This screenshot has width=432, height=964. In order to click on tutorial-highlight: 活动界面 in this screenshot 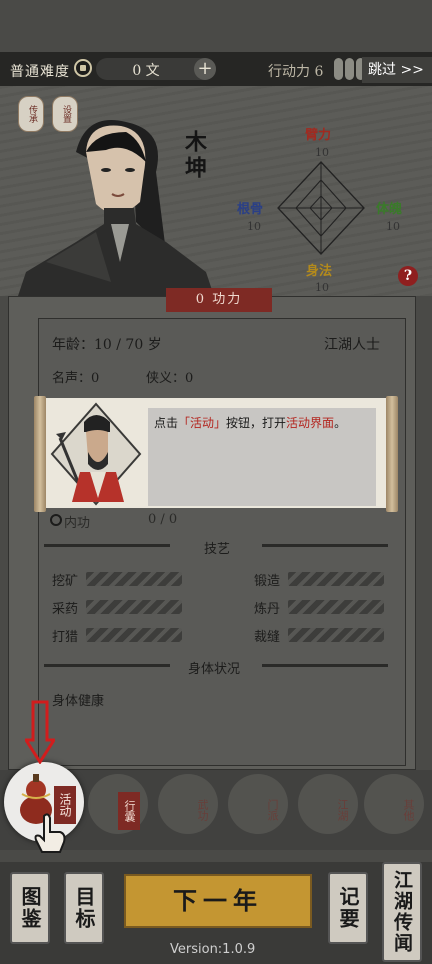, I will do `click(310, 423)`.